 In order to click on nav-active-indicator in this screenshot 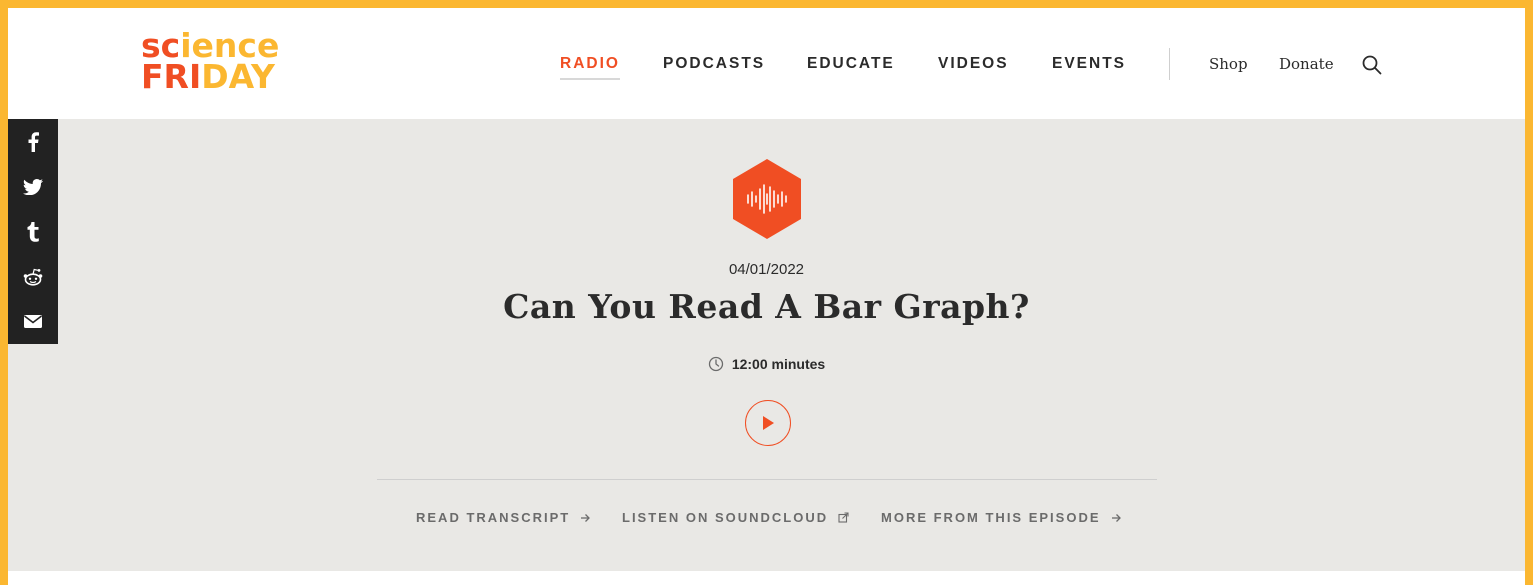, I will do `click(590, 79)`.